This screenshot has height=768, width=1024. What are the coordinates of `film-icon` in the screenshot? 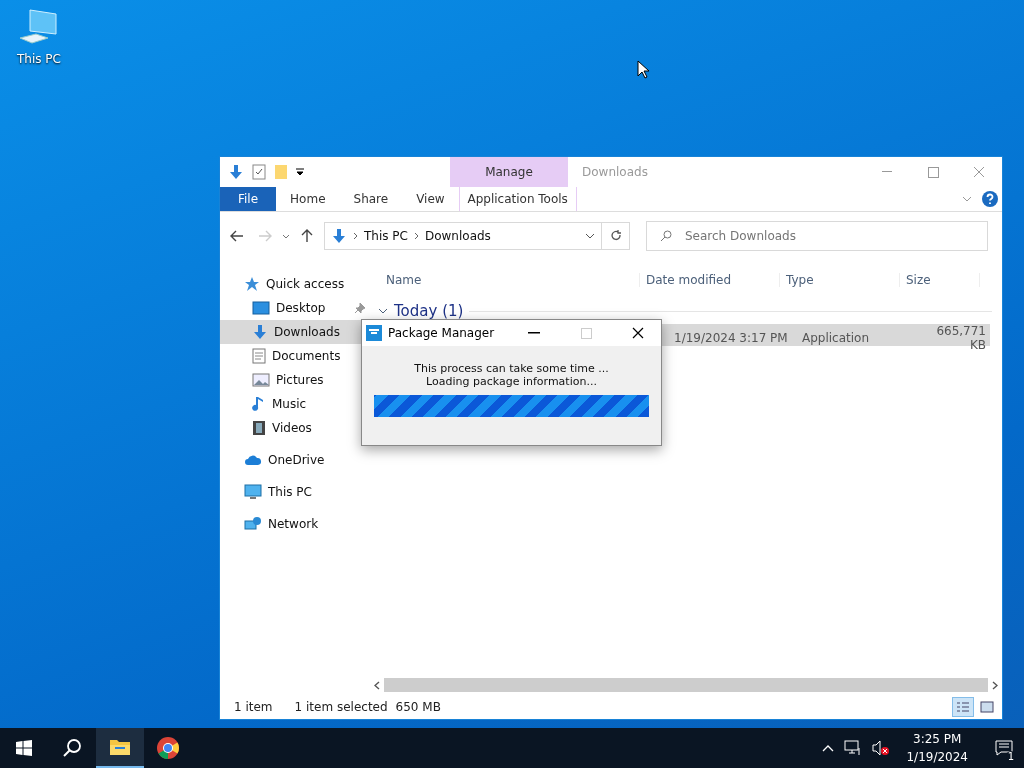 It's located at (259, 428).